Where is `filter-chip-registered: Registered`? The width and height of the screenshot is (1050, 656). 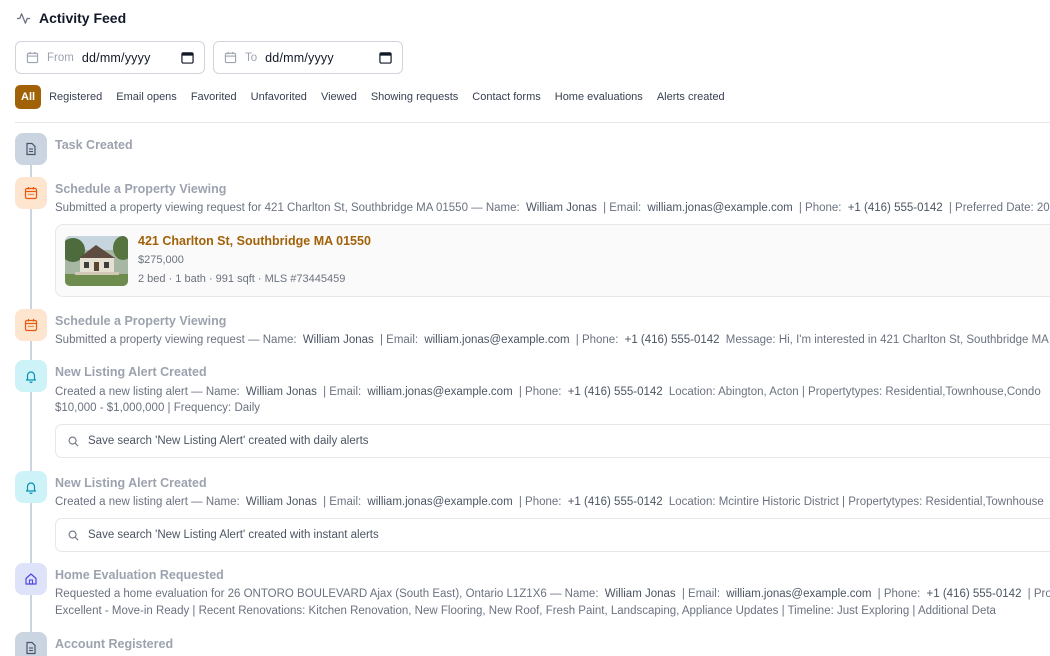
filter-chip-registered: Registered is located at coordinates (75, 97).